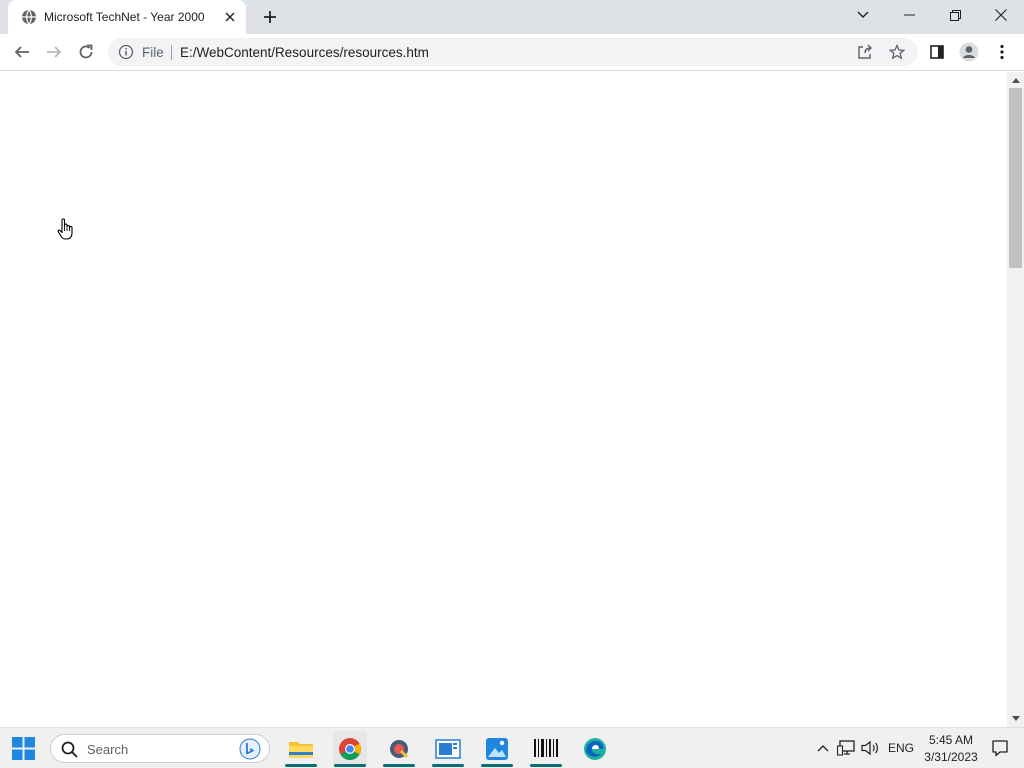 Image resolution: width=1024 pixels, height=768 pixels. Describe the element at coordinates (304, 52) in the screenshot. I see `url-text: E:/WebContent/Resources/resources.htm` at that location.